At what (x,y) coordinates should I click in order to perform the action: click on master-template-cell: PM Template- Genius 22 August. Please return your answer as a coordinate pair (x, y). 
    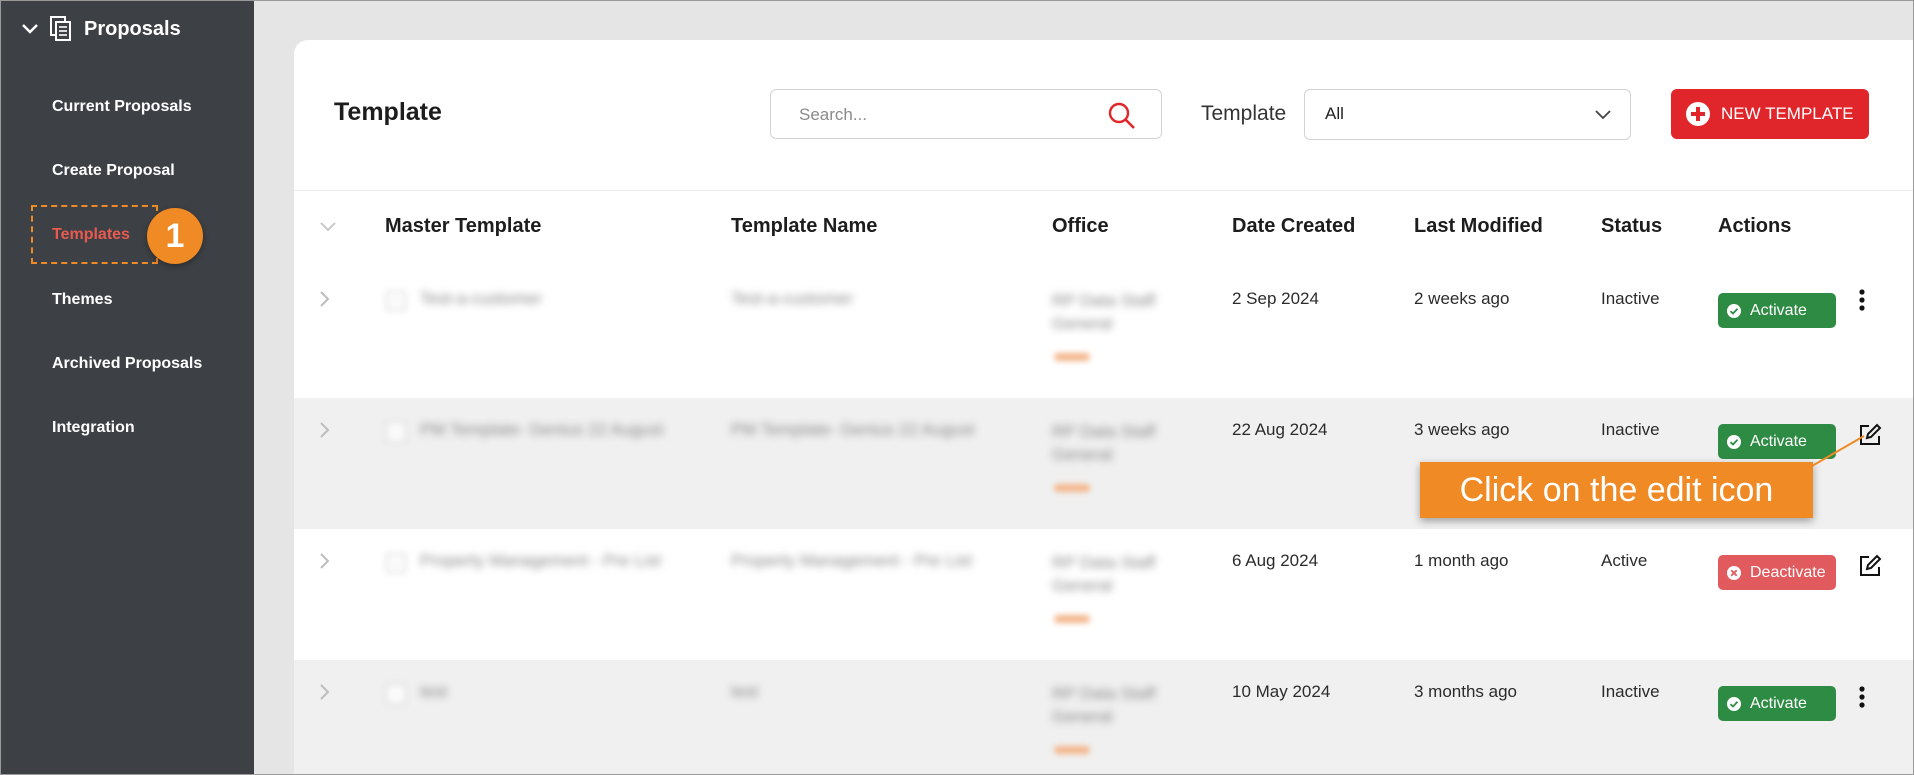
    Looking at the image, I should click on (542, 429).